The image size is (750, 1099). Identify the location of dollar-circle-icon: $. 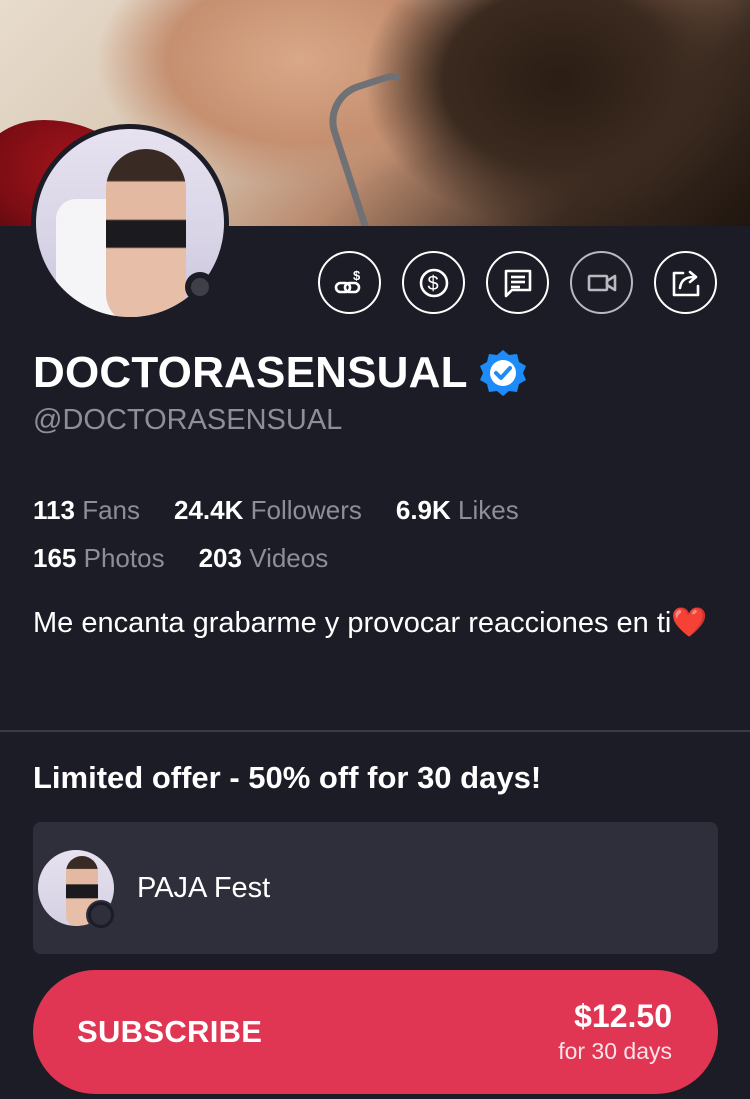
(433, 282).